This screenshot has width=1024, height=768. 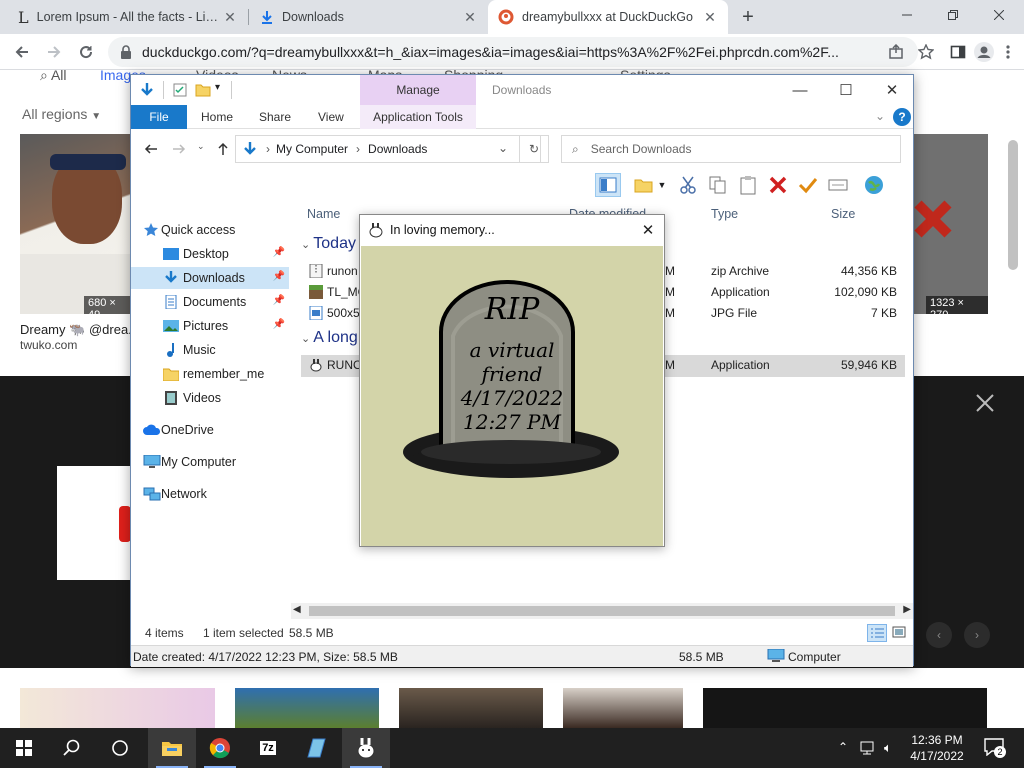 I want to click on refresh-icon: ↻, so click(x=534, y=149).